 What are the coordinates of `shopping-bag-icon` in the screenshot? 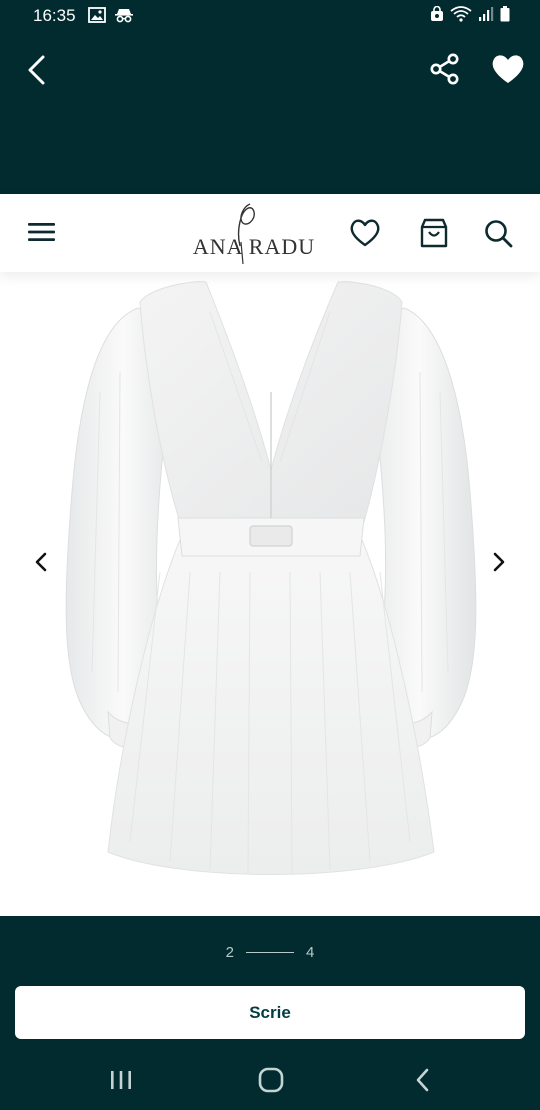 It's located at (434, 233).